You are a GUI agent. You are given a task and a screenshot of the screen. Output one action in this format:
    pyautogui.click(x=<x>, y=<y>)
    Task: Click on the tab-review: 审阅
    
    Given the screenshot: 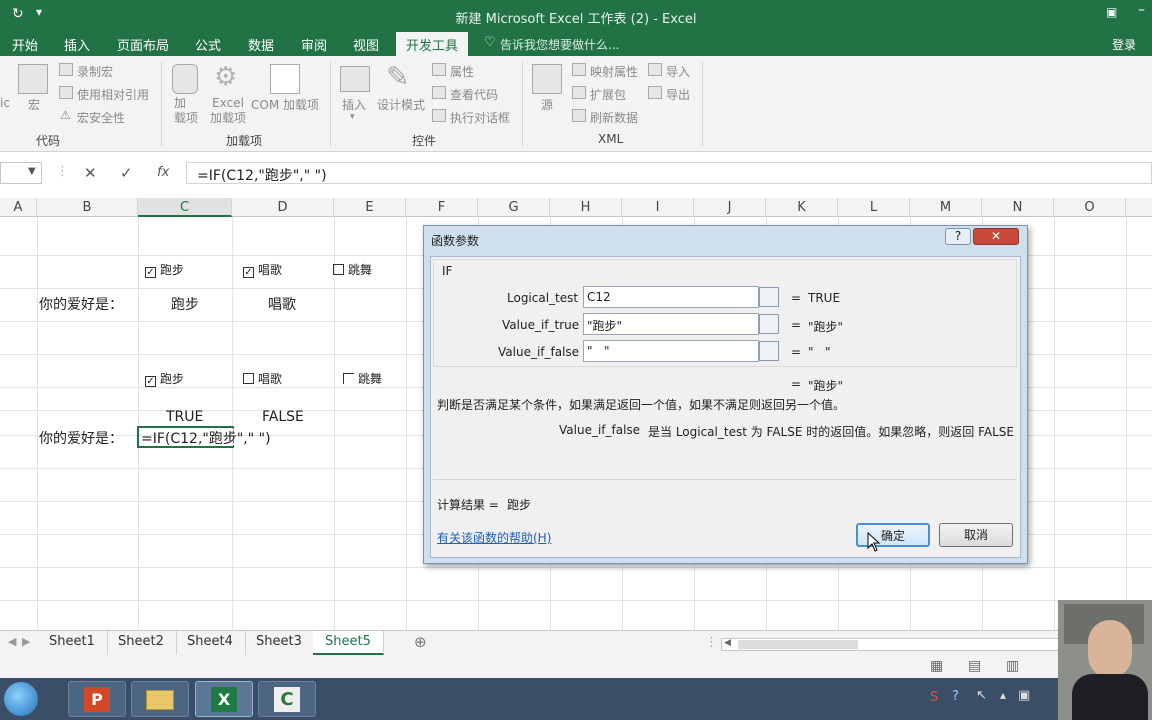 What is the action you would take?
    pyautogui.click(x=314, y=44)
    